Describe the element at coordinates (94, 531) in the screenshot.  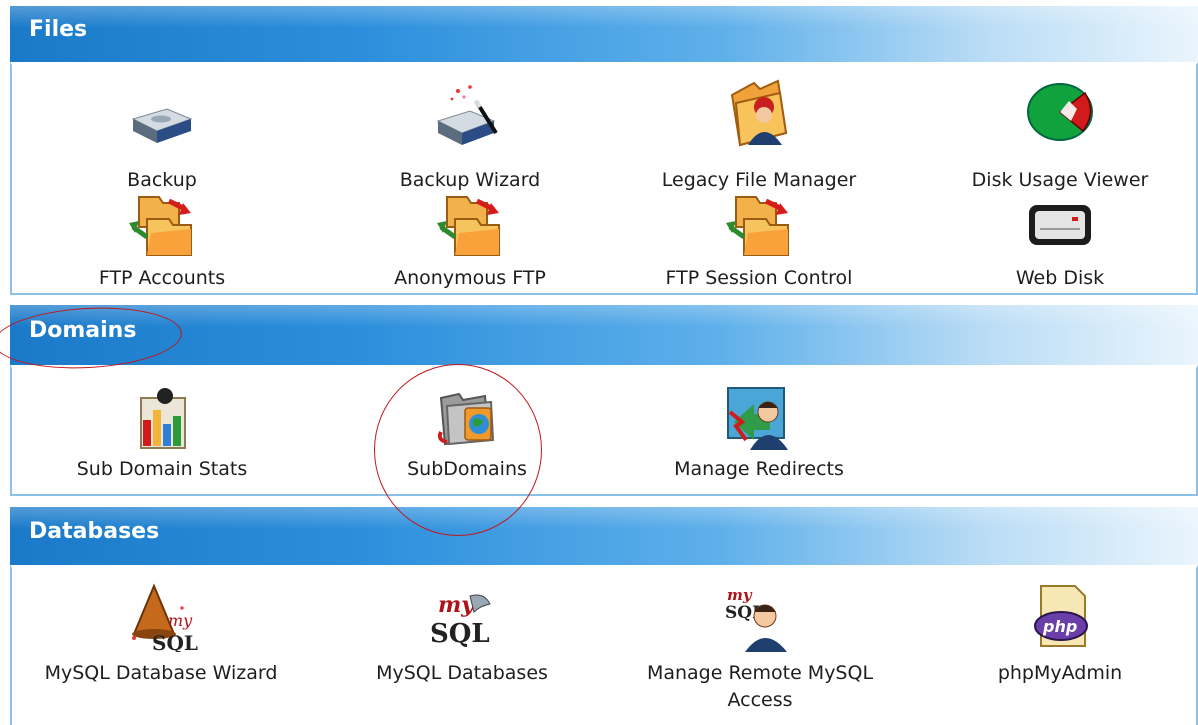
I see `databases-section-title: Databases` at that location.